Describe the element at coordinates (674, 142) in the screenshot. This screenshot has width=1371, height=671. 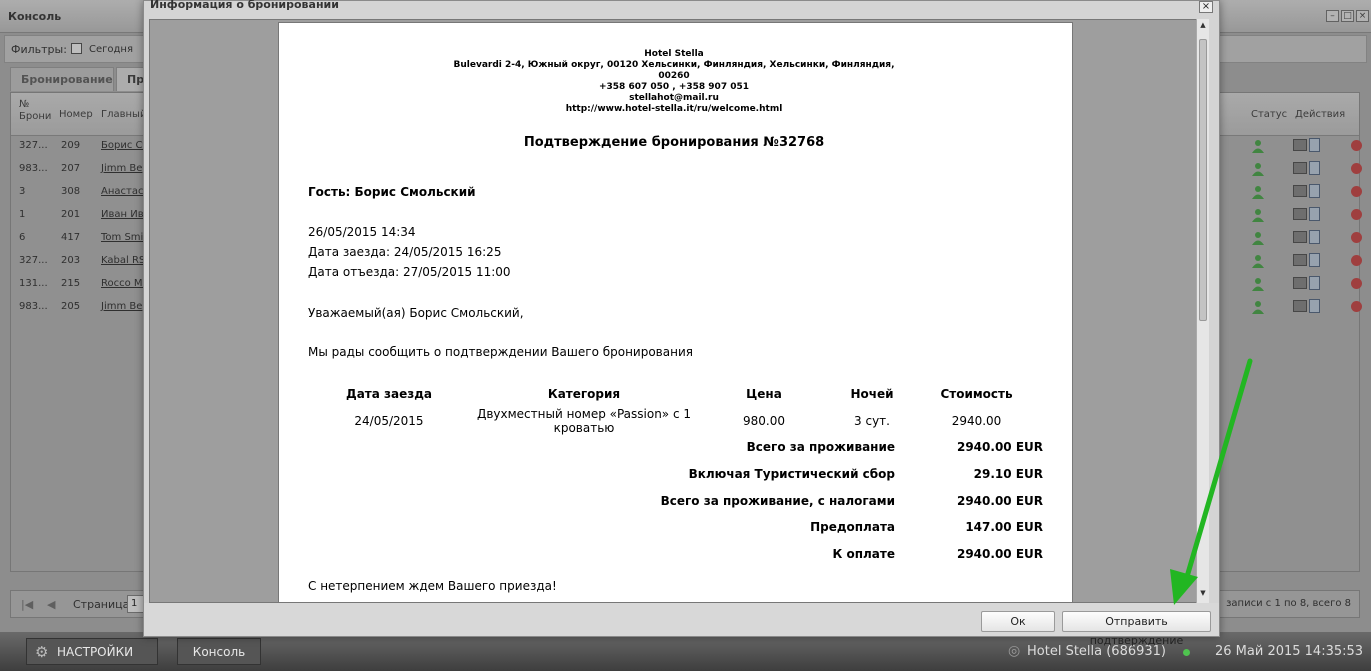
I see `document-title: Подтверждение бронирования №32768` at that location.